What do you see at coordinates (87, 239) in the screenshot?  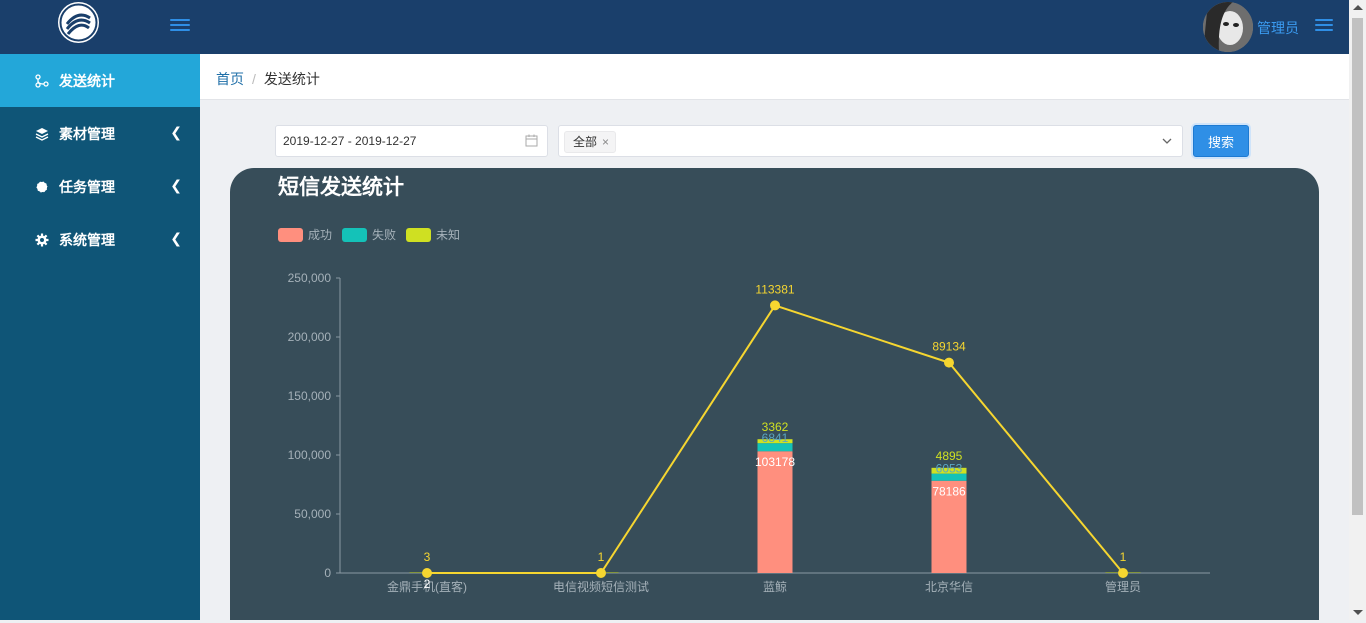 I see `sidebar-item-label: 系统管理` at bounding box center [87, 239].